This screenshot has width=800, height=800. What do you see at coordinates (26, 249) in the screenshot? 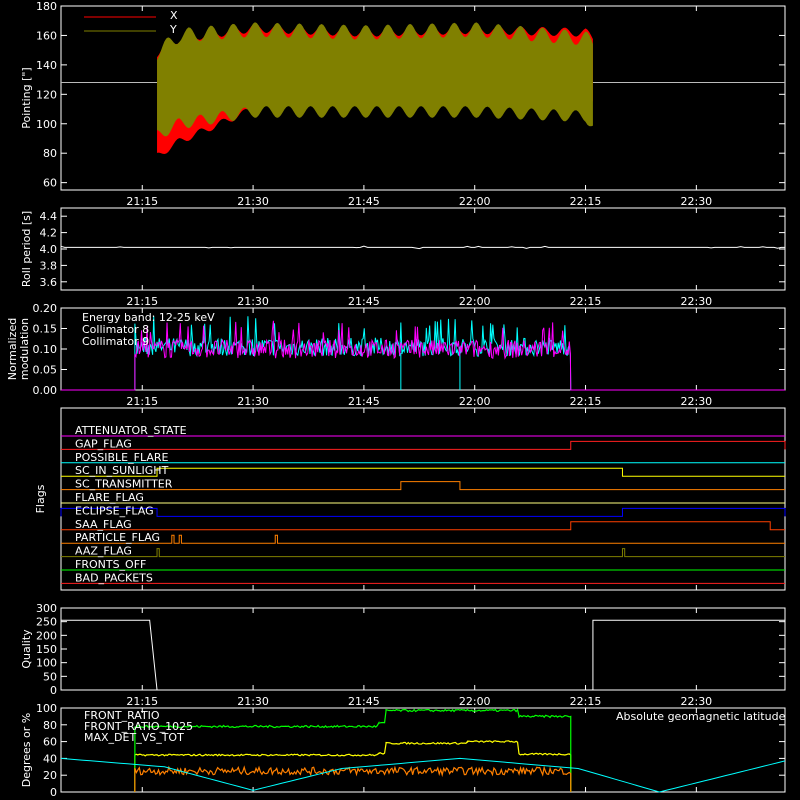
I see `y-axis-label: Roll period [s]` at bounding box center [26, 249].